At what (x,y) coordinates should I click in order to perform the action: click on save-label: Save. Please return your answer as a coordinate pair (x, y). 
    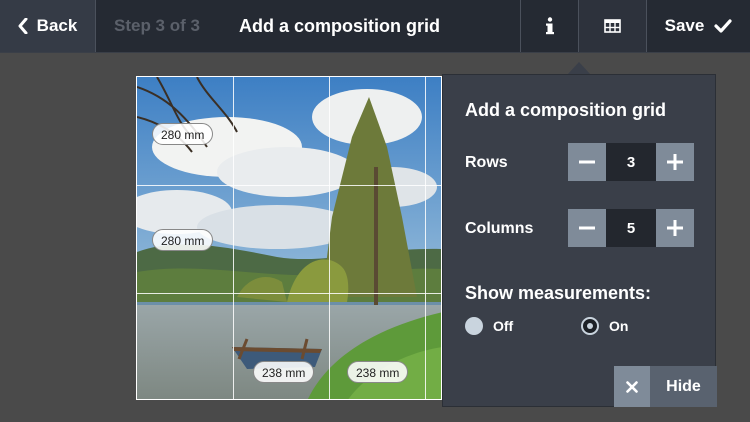
    Looking at the image, I should click on (684, 25).